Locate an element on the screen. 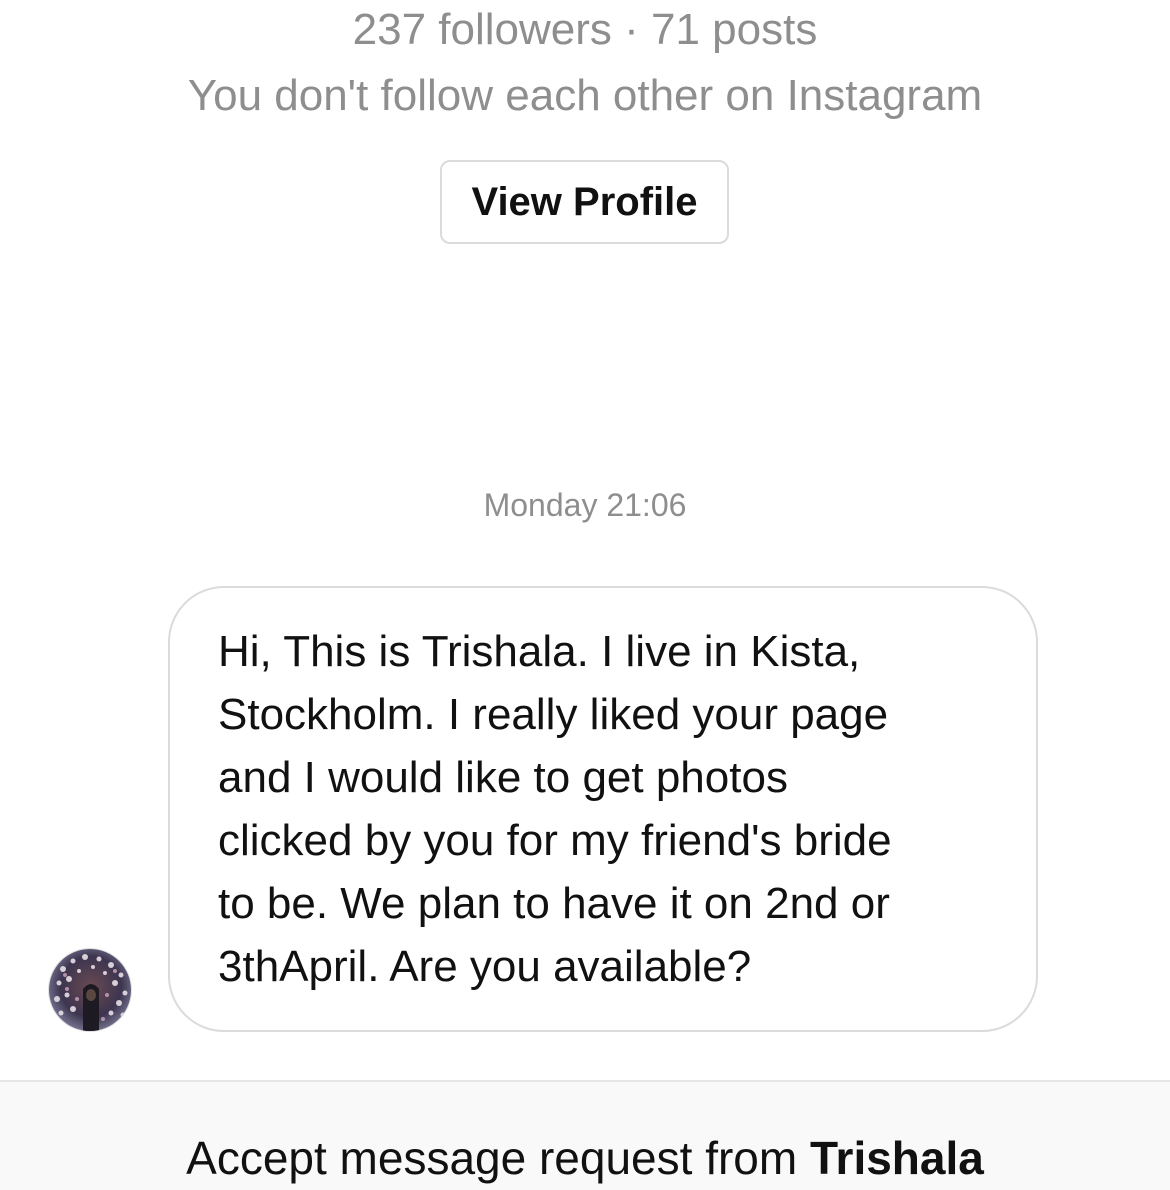  avatar-photo-icon is located at coordinates (90, 990).